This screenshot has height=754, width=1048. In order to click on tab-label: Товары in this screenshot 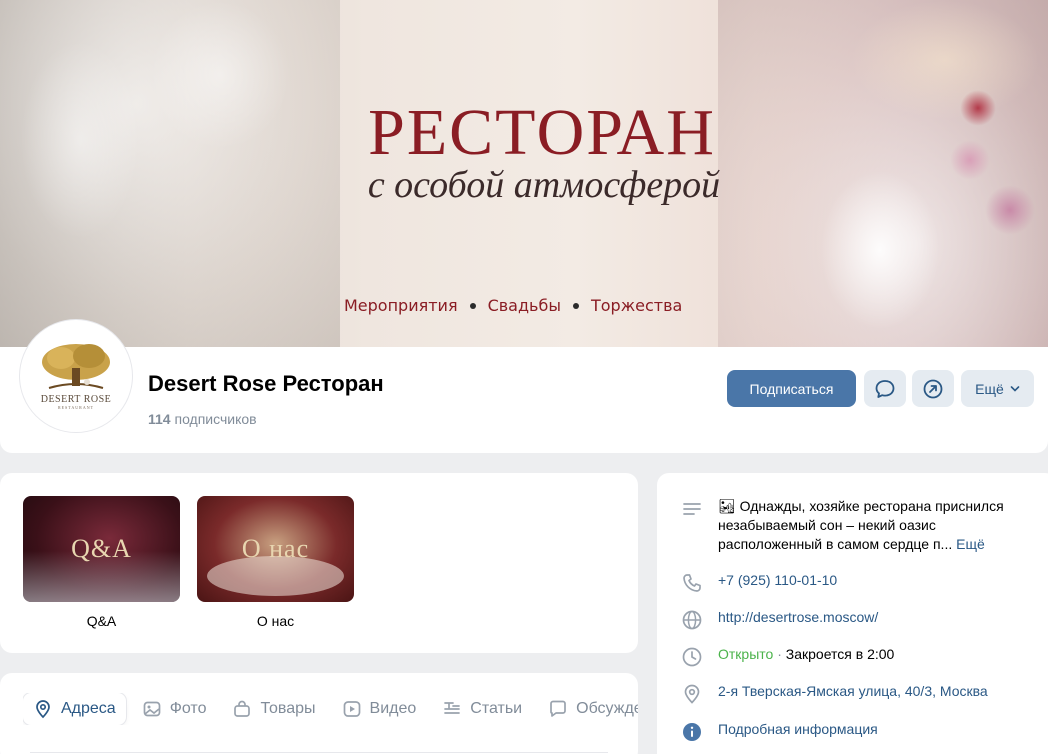, I will do `click(288, 708)`.